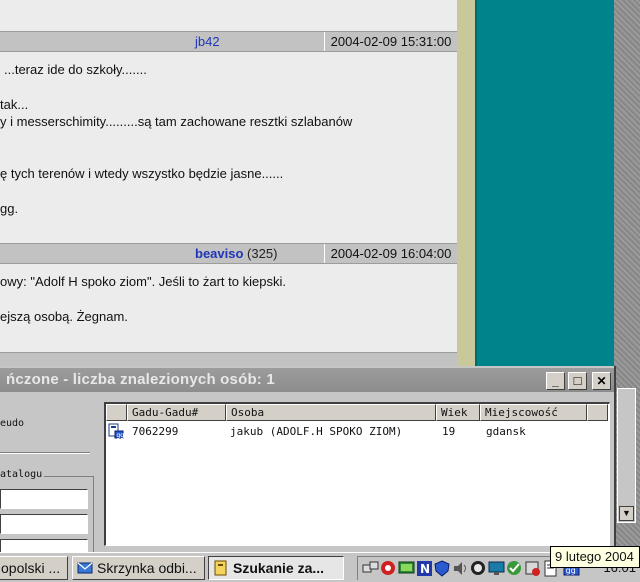 The height and width of the screenshot is (582, 640). Describe the element at coordinates (370, 568) in the screenshot. I see `network-icon` at that location.